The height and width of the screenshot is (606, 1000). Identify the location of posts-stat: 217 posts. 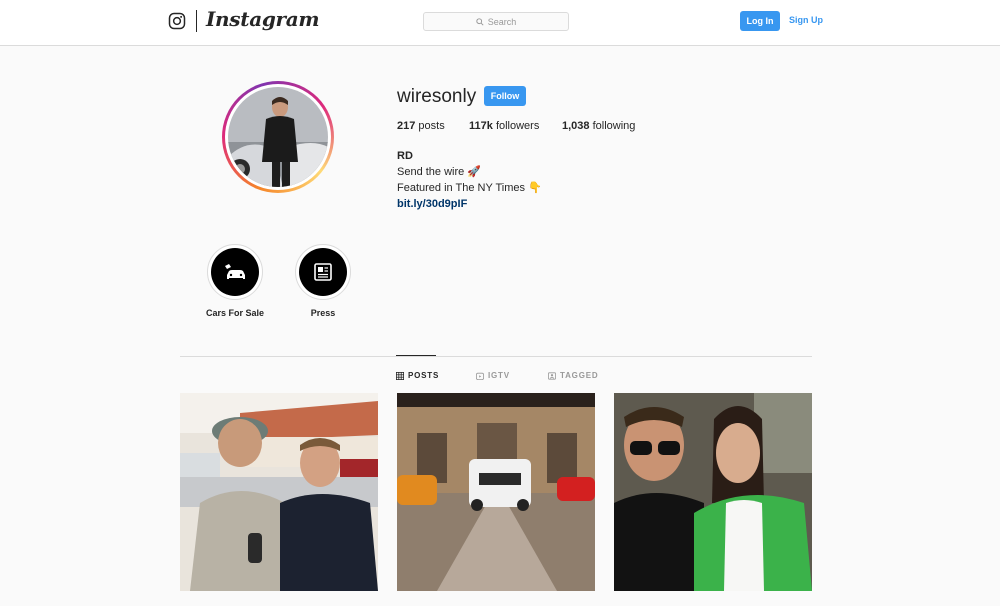
(421, 126).